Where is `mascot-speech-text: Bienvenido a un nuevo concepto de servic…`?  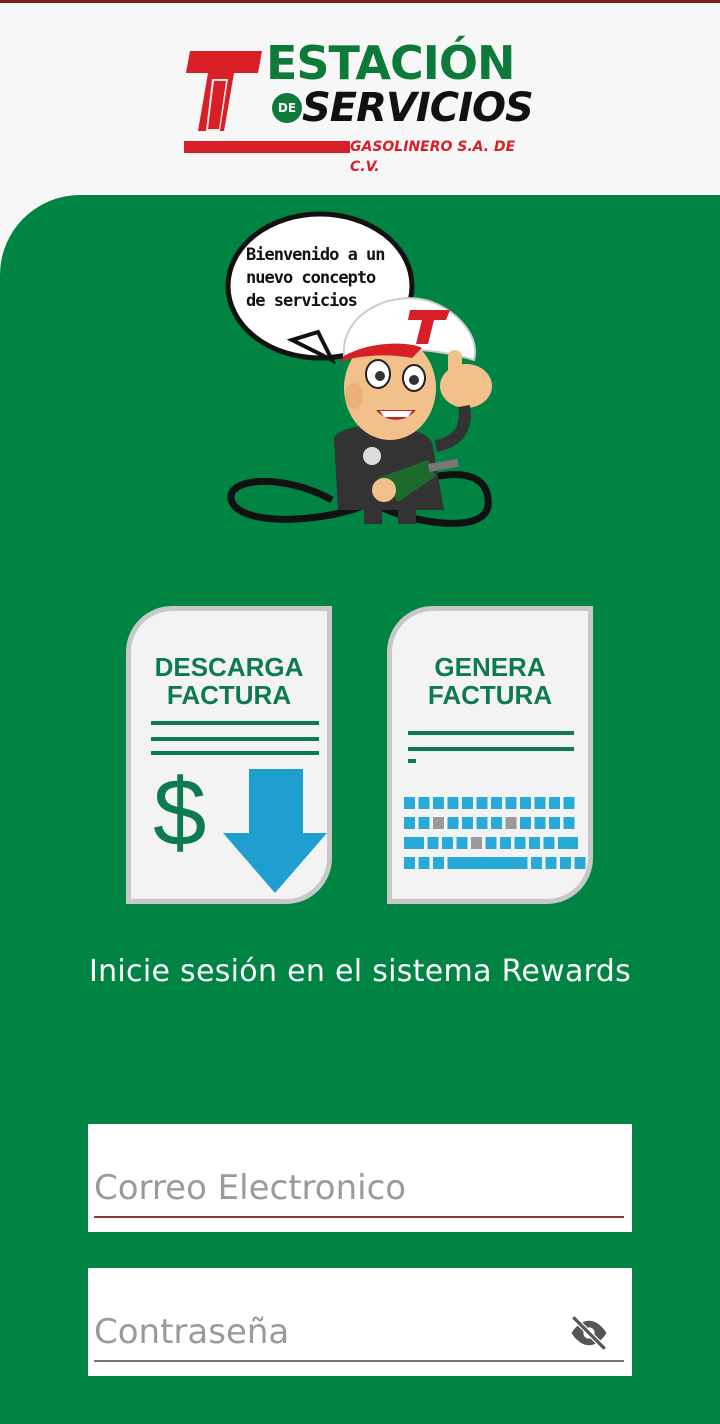 mascot-speech-text: Bienvenido a un nuevo concepto de servic… is located at coordinates (316, 278).